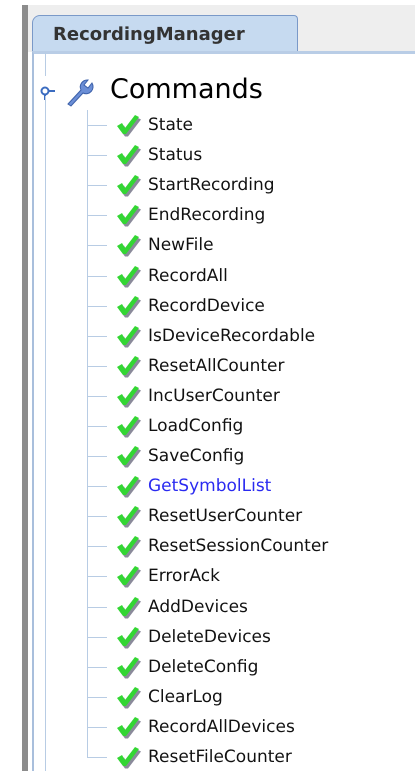 Image resolution: width=415 pixels, height=771 pixels. What do you see at coordinates (185, 696) in the screenshot?
I see `tree-item: ClearLog` at bounding box center [185, 696].